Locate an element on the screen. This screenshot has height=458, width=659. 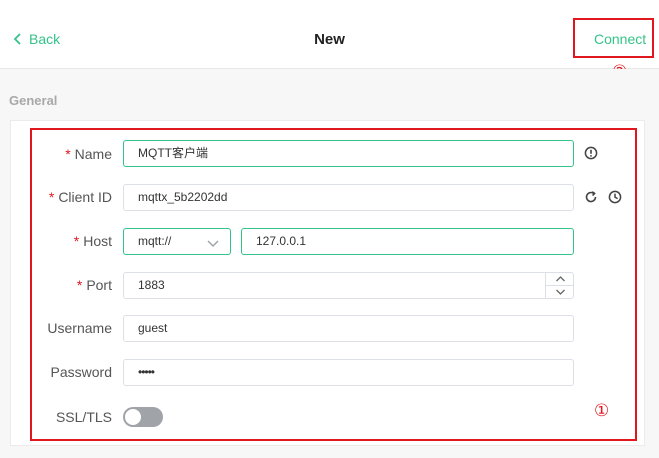
section-title: General is located at coordinates (33, 100).